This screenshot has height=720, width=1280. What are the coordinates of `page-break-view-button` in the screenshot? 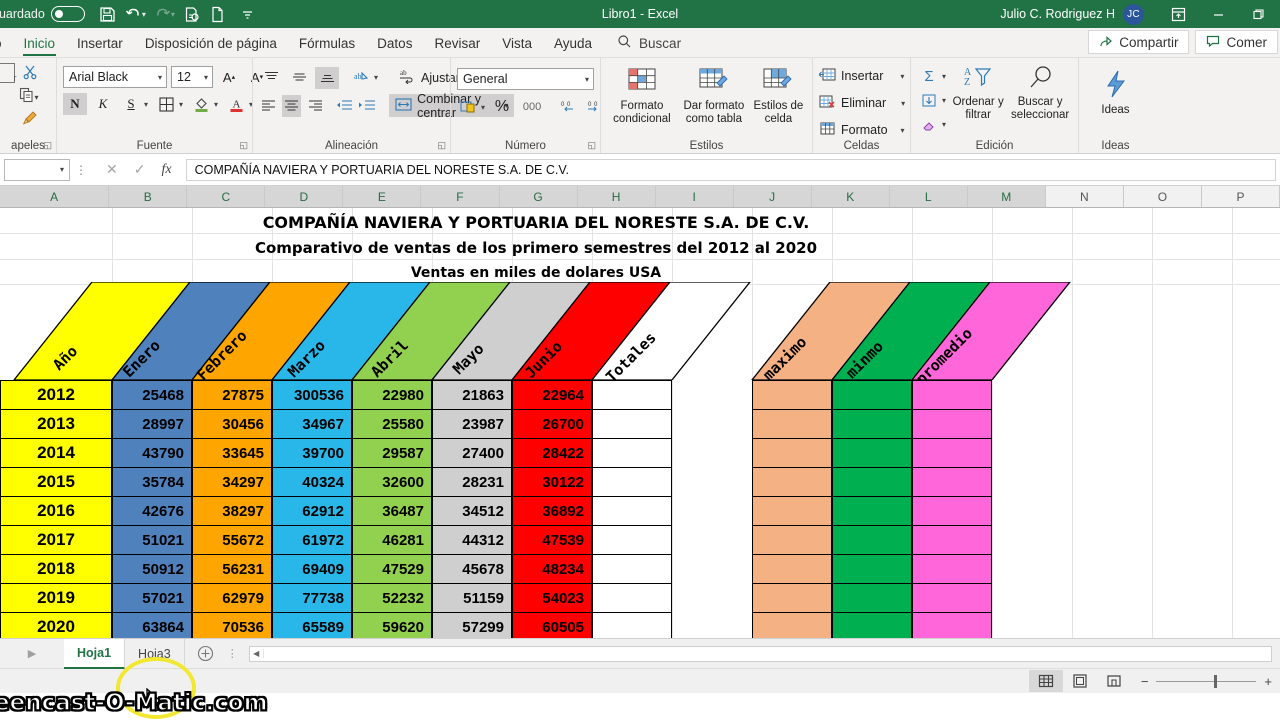 It's located at (1114, 681).